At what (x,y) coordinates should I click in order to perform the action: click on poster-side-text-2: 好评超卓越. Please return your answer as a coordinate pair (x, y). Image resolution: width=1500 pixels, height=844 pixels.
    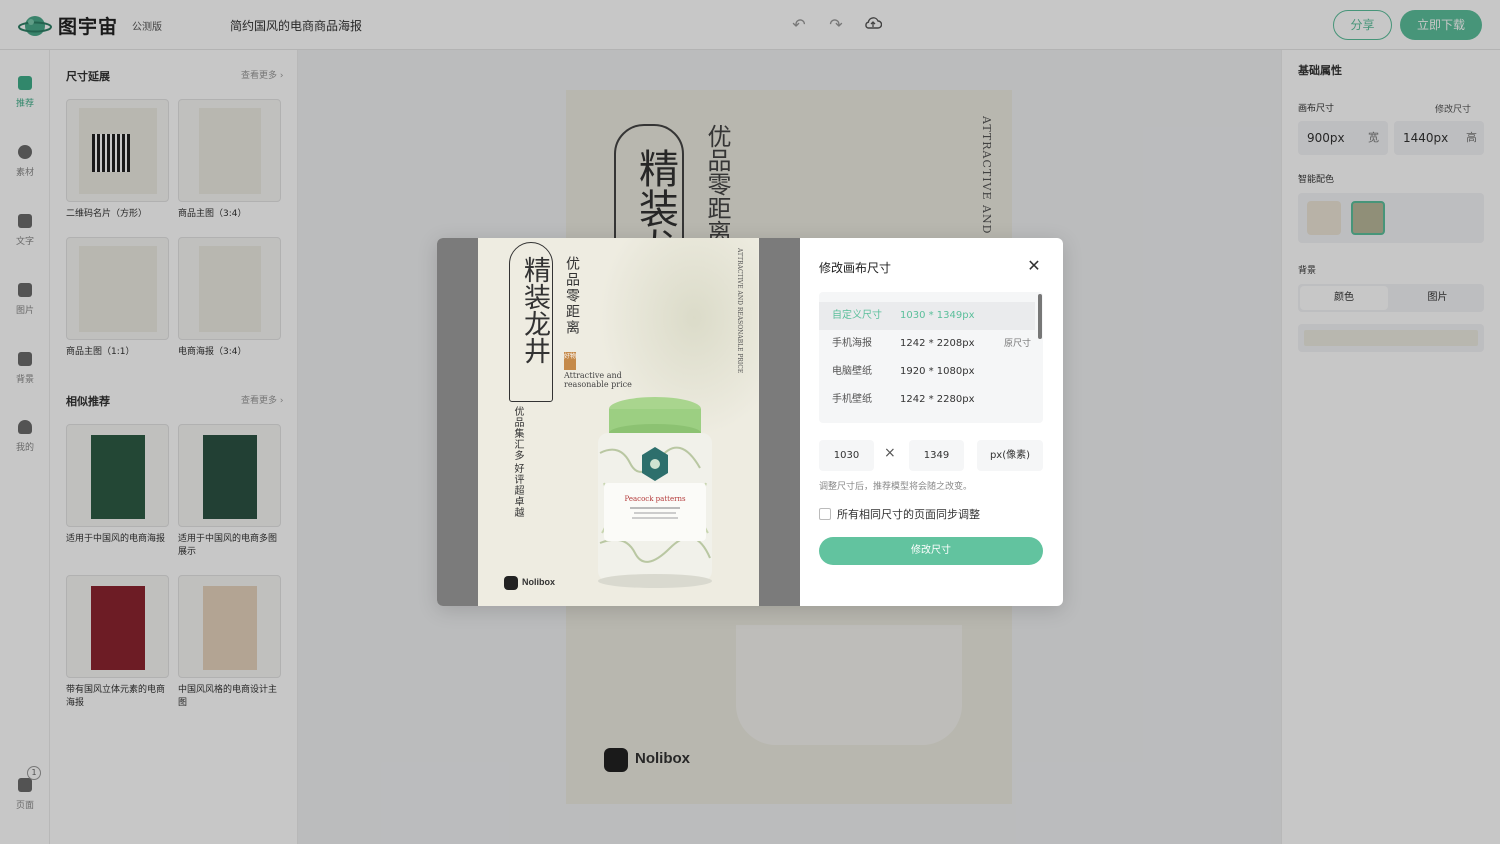
    Looking at the image, I should click on (517, 490).